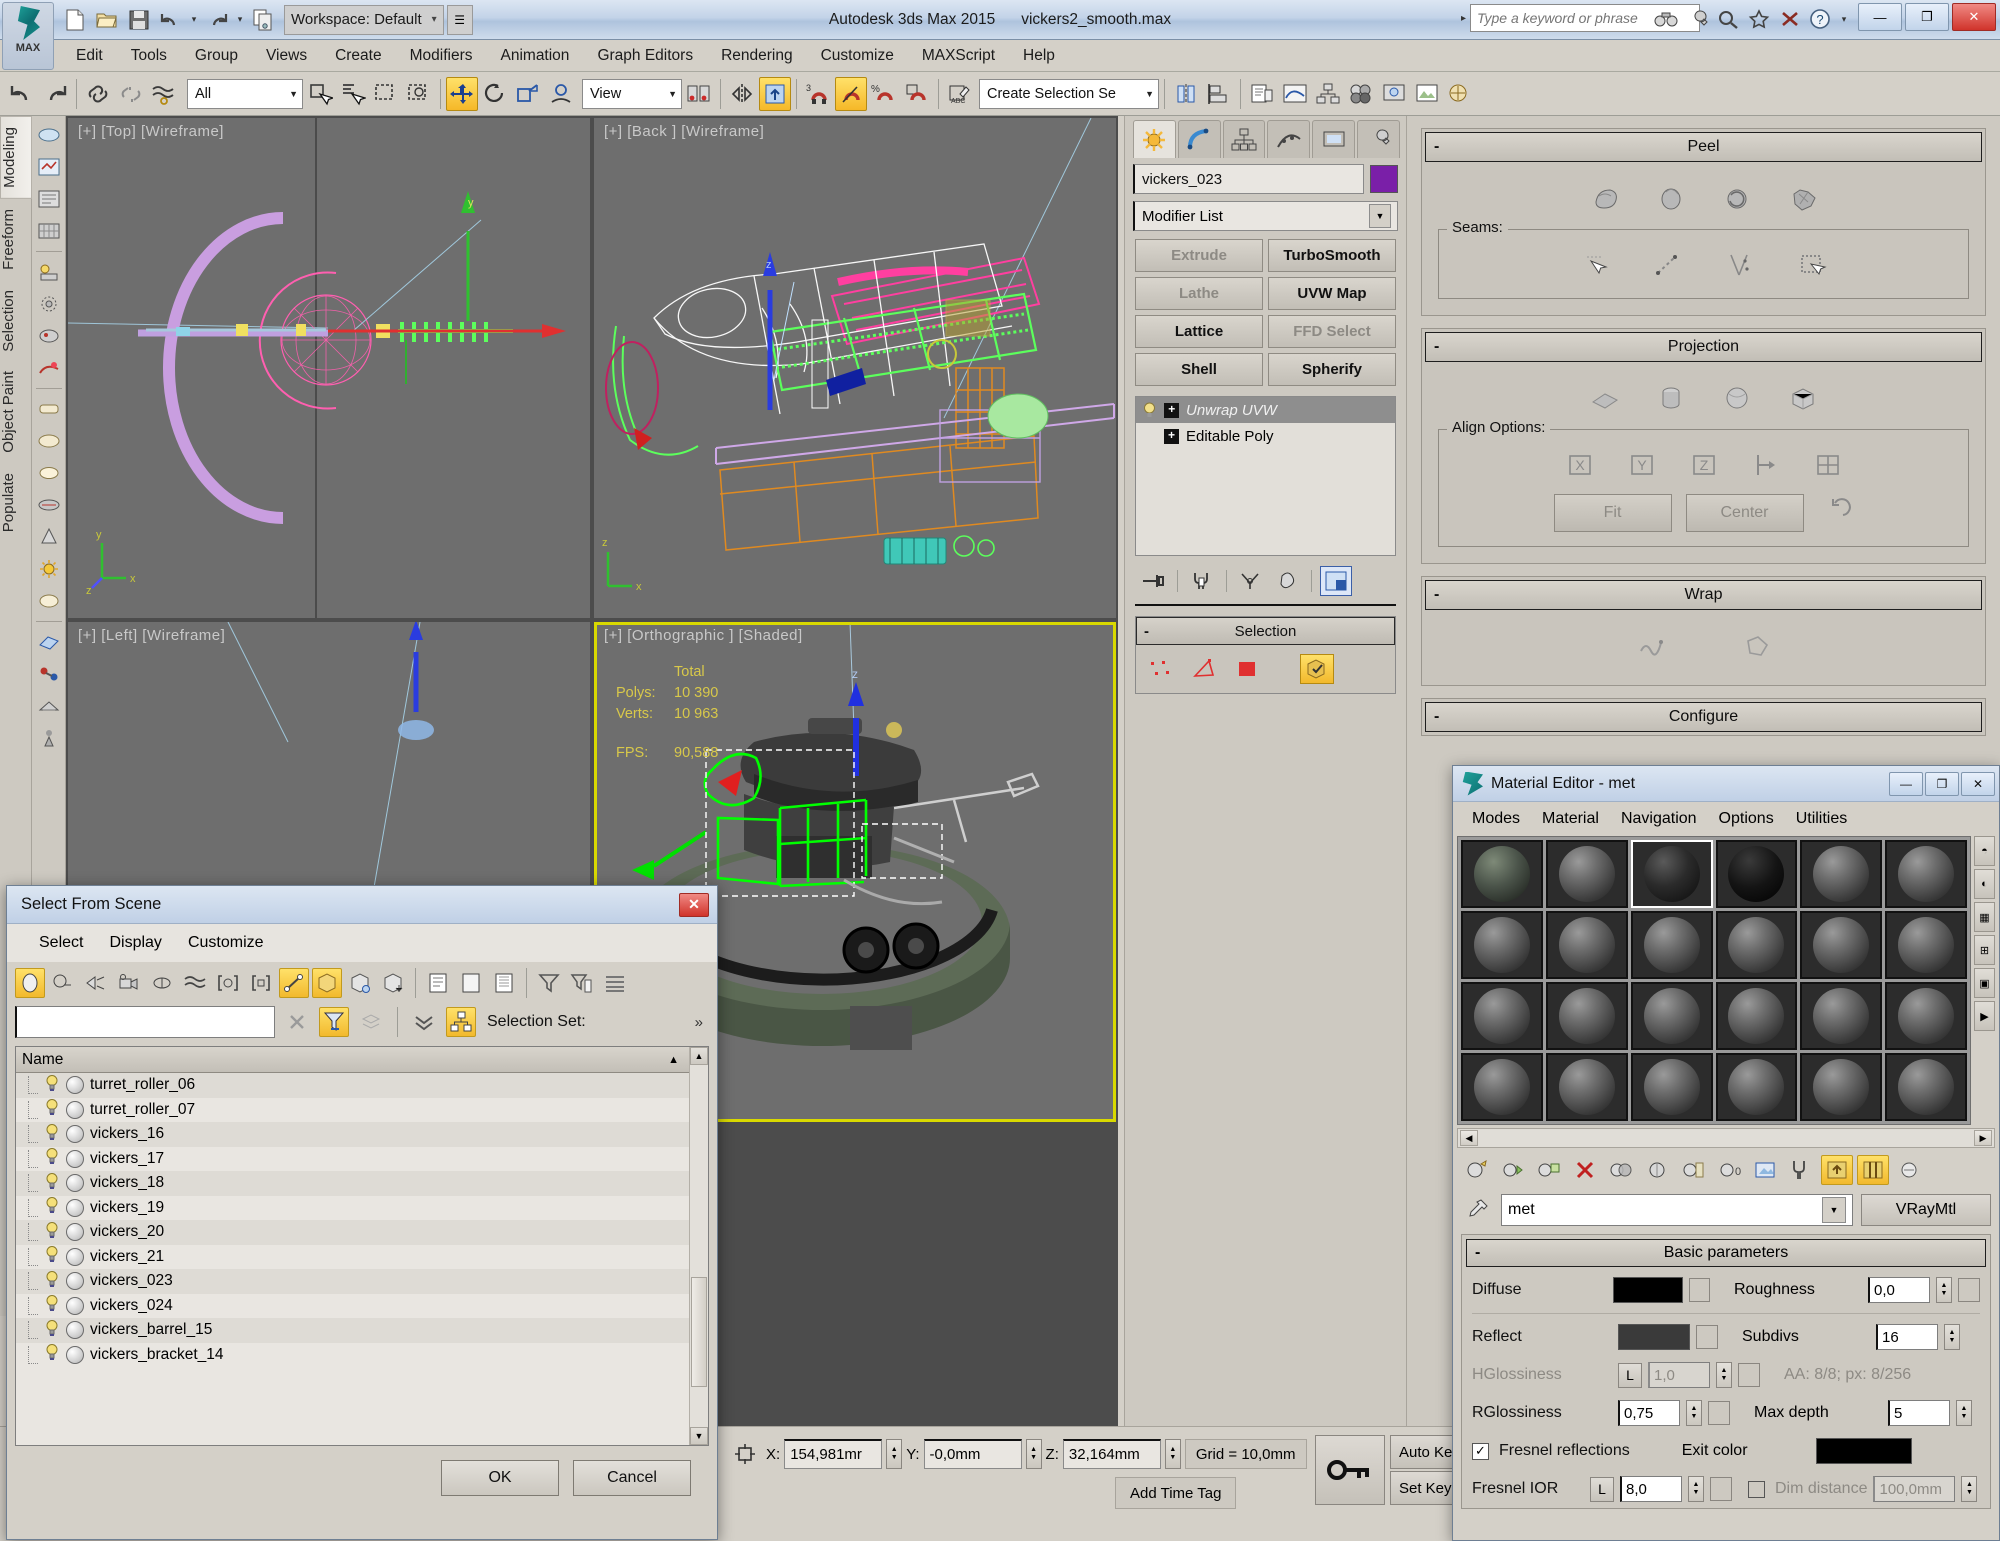 This screenshot has width=2000, height=1541. What do you see at coordinates (1952, 1337) in the screenshot?
I see `subdivs-spinner: ▲ ▼` at bounding box center [1952, 1337].